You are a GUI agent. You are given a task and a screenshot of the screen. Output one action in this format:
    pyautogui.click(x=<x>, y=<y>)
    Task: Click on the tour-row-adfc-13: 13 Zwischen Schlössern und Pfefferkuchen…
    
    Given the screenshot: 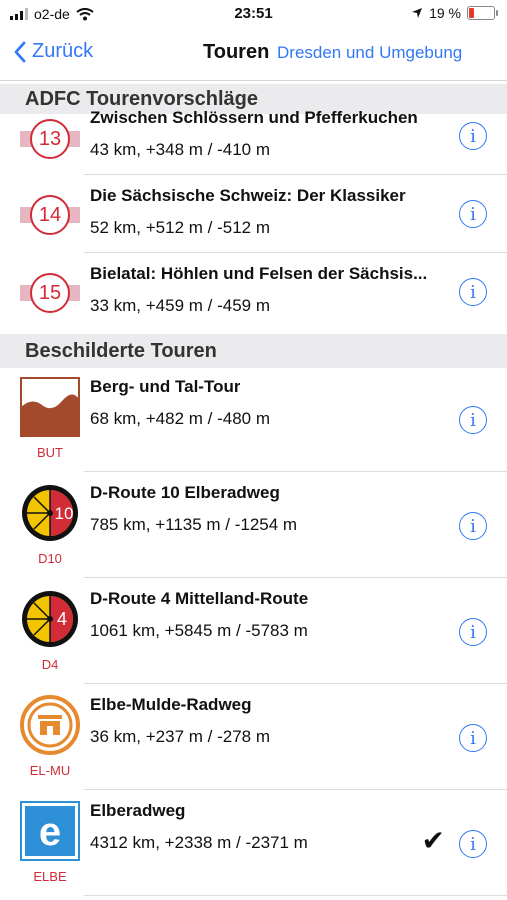 What is the action you would take?
    pyautogui.click(x=253, y=141)
    